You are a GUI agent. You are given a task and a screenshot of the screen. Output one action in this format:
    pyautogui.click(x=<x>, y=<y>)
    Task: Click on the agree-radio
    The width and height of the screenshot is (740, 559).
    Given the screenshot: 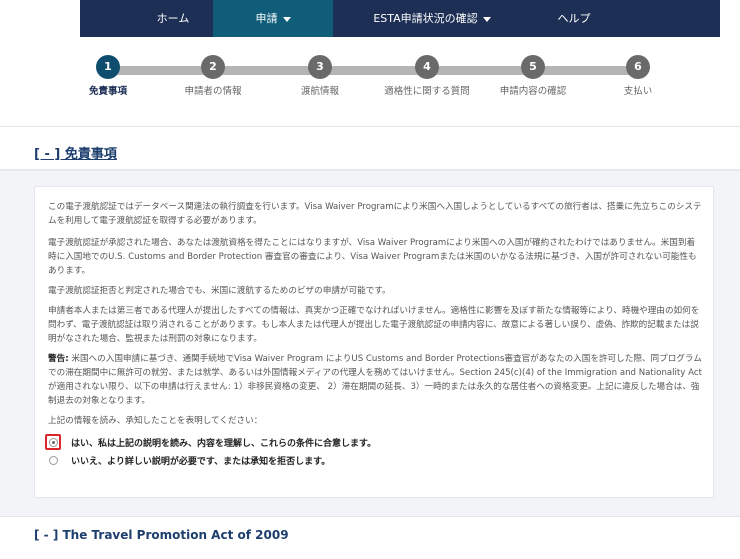 What is the action you would take?
    pyautogui.click(x=53, y=442)
    